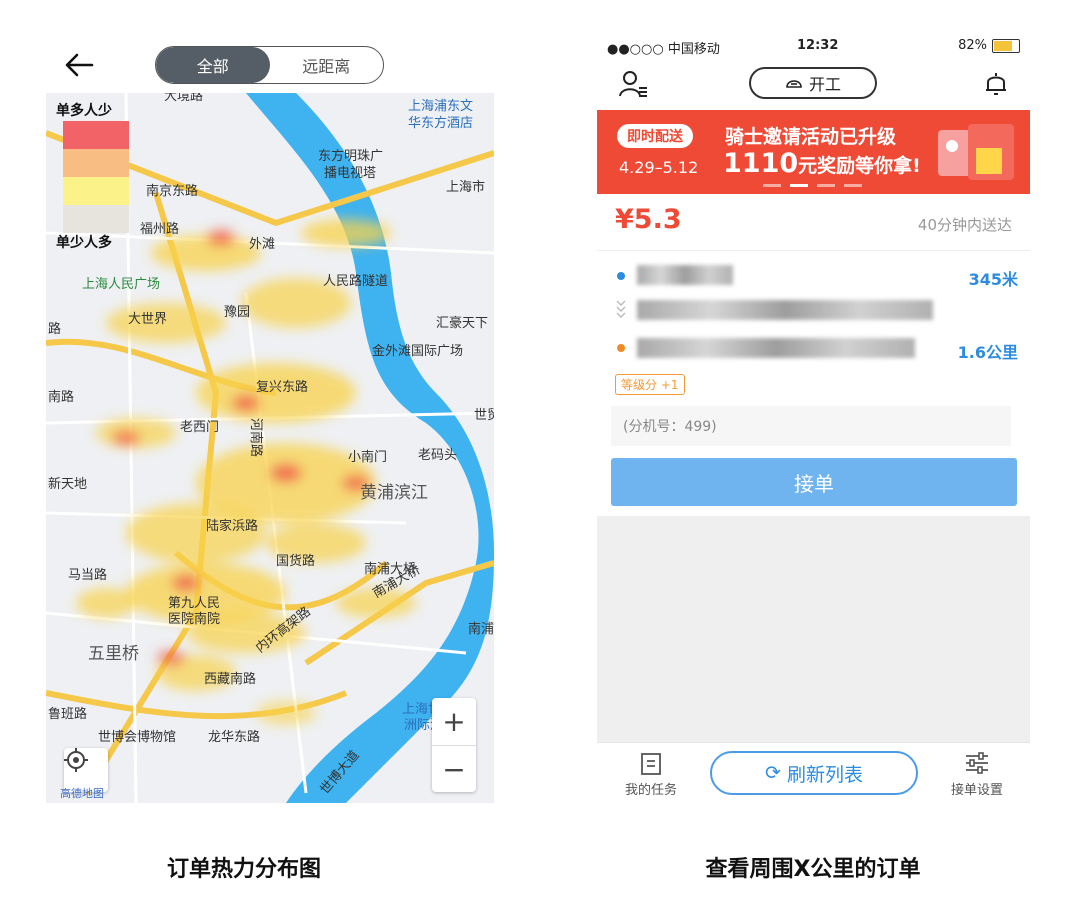 This screenshot has width=1080, height=916. Describe the element at coordinates (811, 137) in the screenshot. I see `banner-headline: 骑士邀请活动已升级` at that location.